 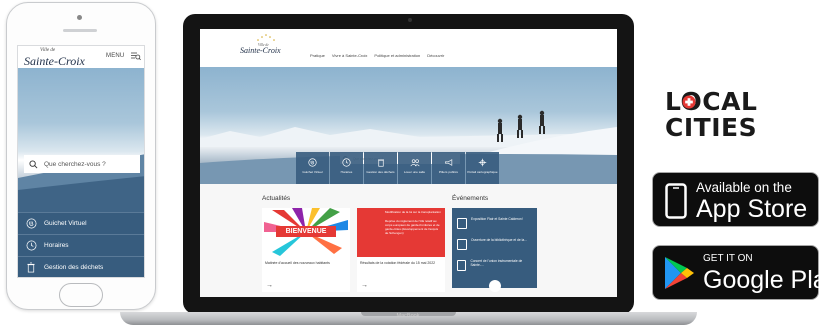 I want to click on nav-item-decouvrir: Découvrir, so click(x=435, y=55).